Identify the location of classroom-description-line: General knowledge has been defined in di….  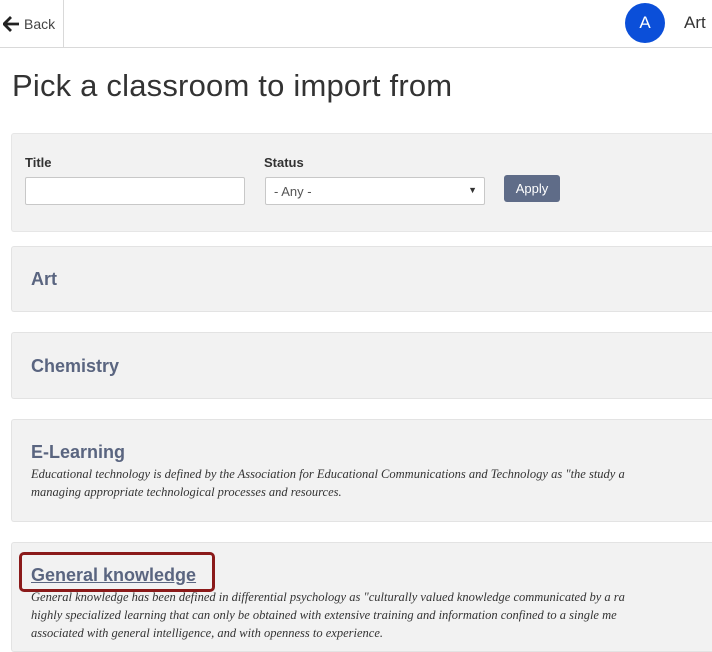
(328, 597).